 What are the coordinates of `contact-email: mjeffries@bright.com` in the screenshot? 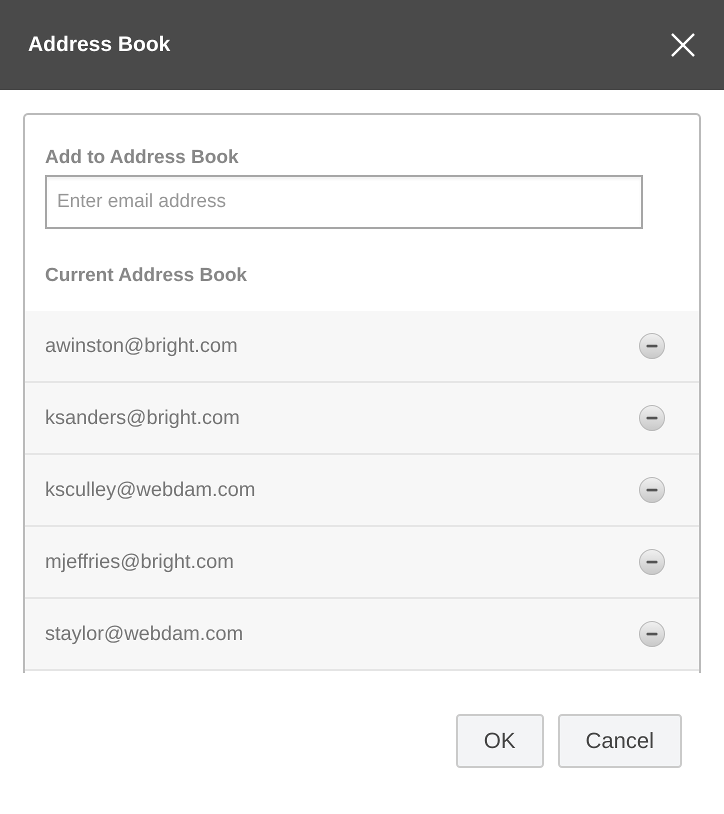 It's located at (139, 562).